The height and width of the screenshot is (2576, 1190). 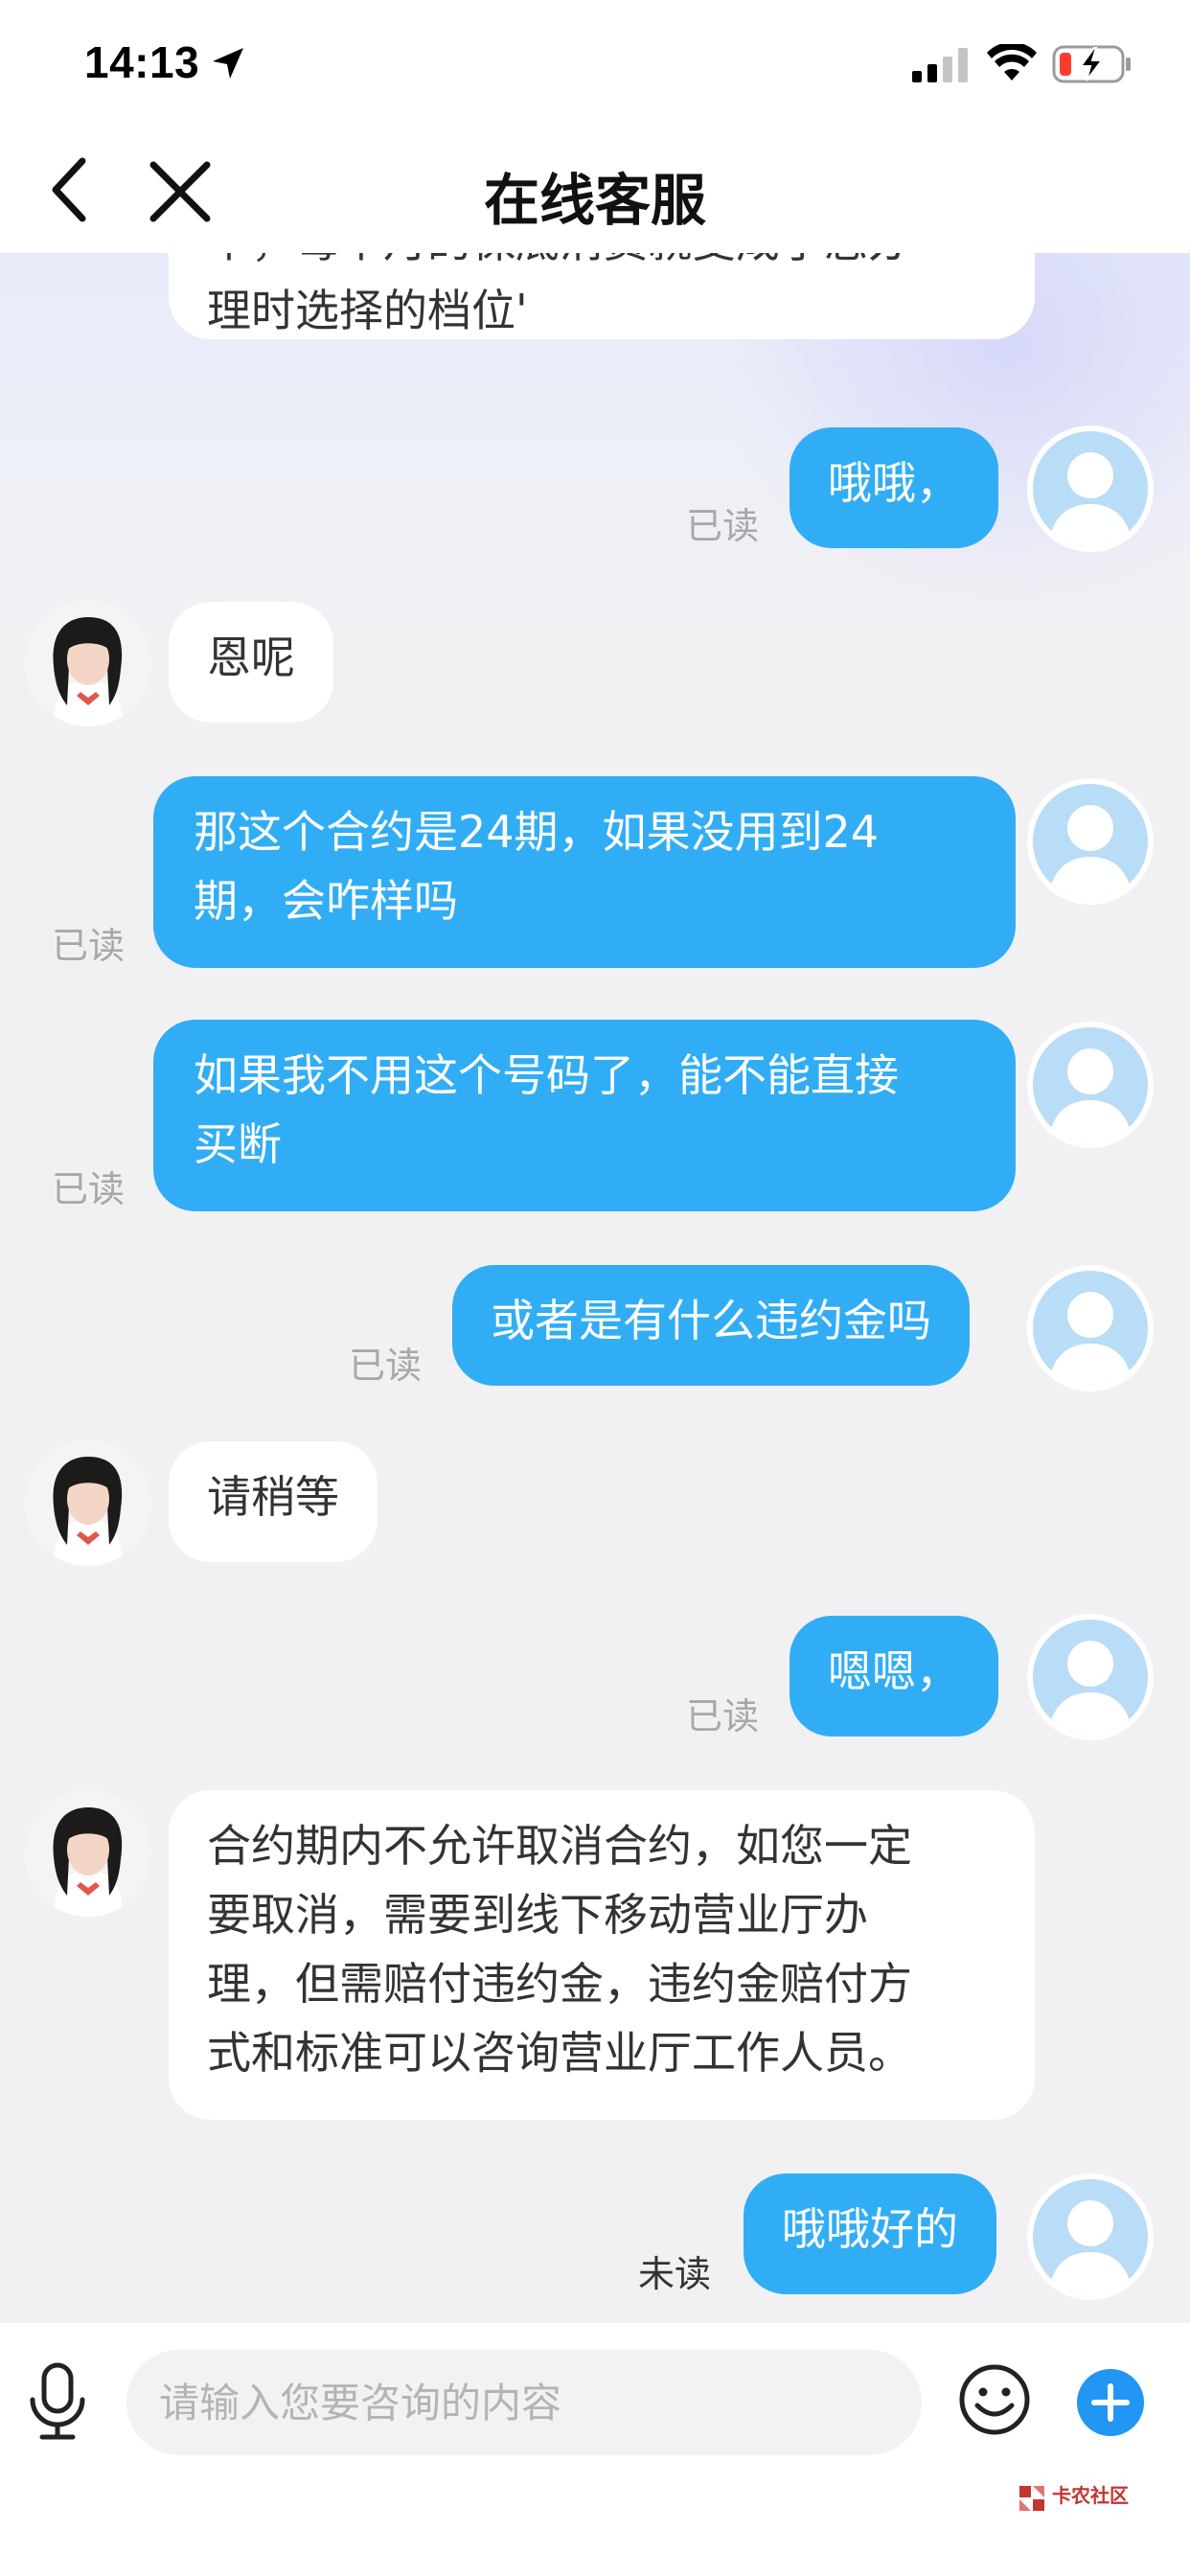 What do you see at coordinates (602, 296) in the screenshot?
I see `agent-message-bubble: 个，每个月的保底消费就变成了您办 理时选择的档位'` at bounding box center [602, 296].